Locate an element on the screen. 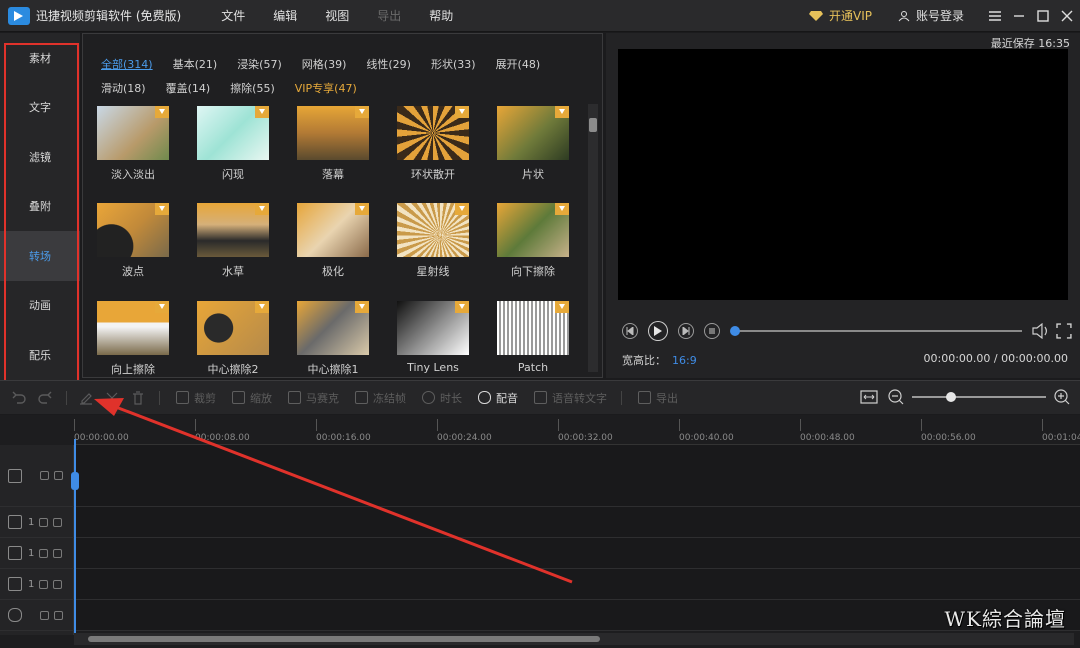 The image size is (1080, 648). export-button: 导出 is located at coordinates (658, 398).